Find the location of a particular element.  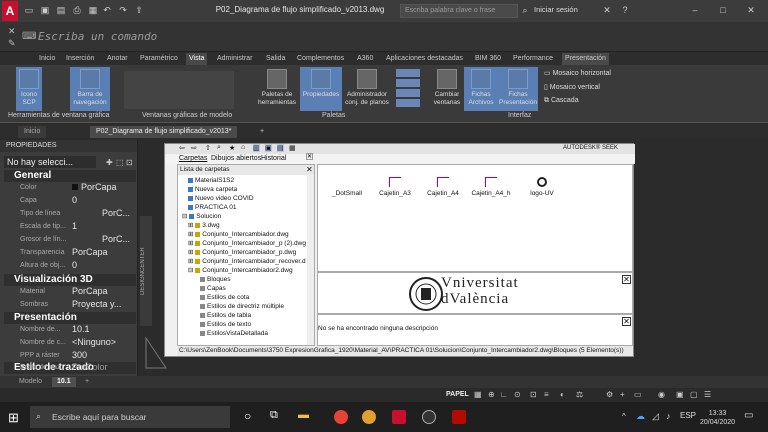

tree-item: ⊞ Conjunto_Intercambiador_p (2).dwg is located at coordinates (247, 243).